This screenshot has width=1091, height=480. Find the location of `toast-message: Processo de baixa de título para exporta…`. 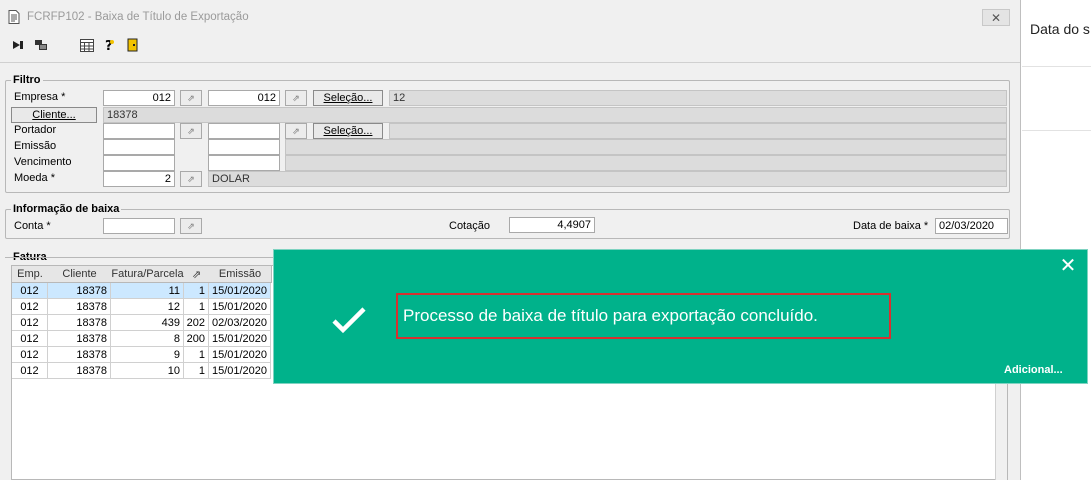

toast-message: Processo de baixa de título para exporta… is located at coordinates (643, 316).